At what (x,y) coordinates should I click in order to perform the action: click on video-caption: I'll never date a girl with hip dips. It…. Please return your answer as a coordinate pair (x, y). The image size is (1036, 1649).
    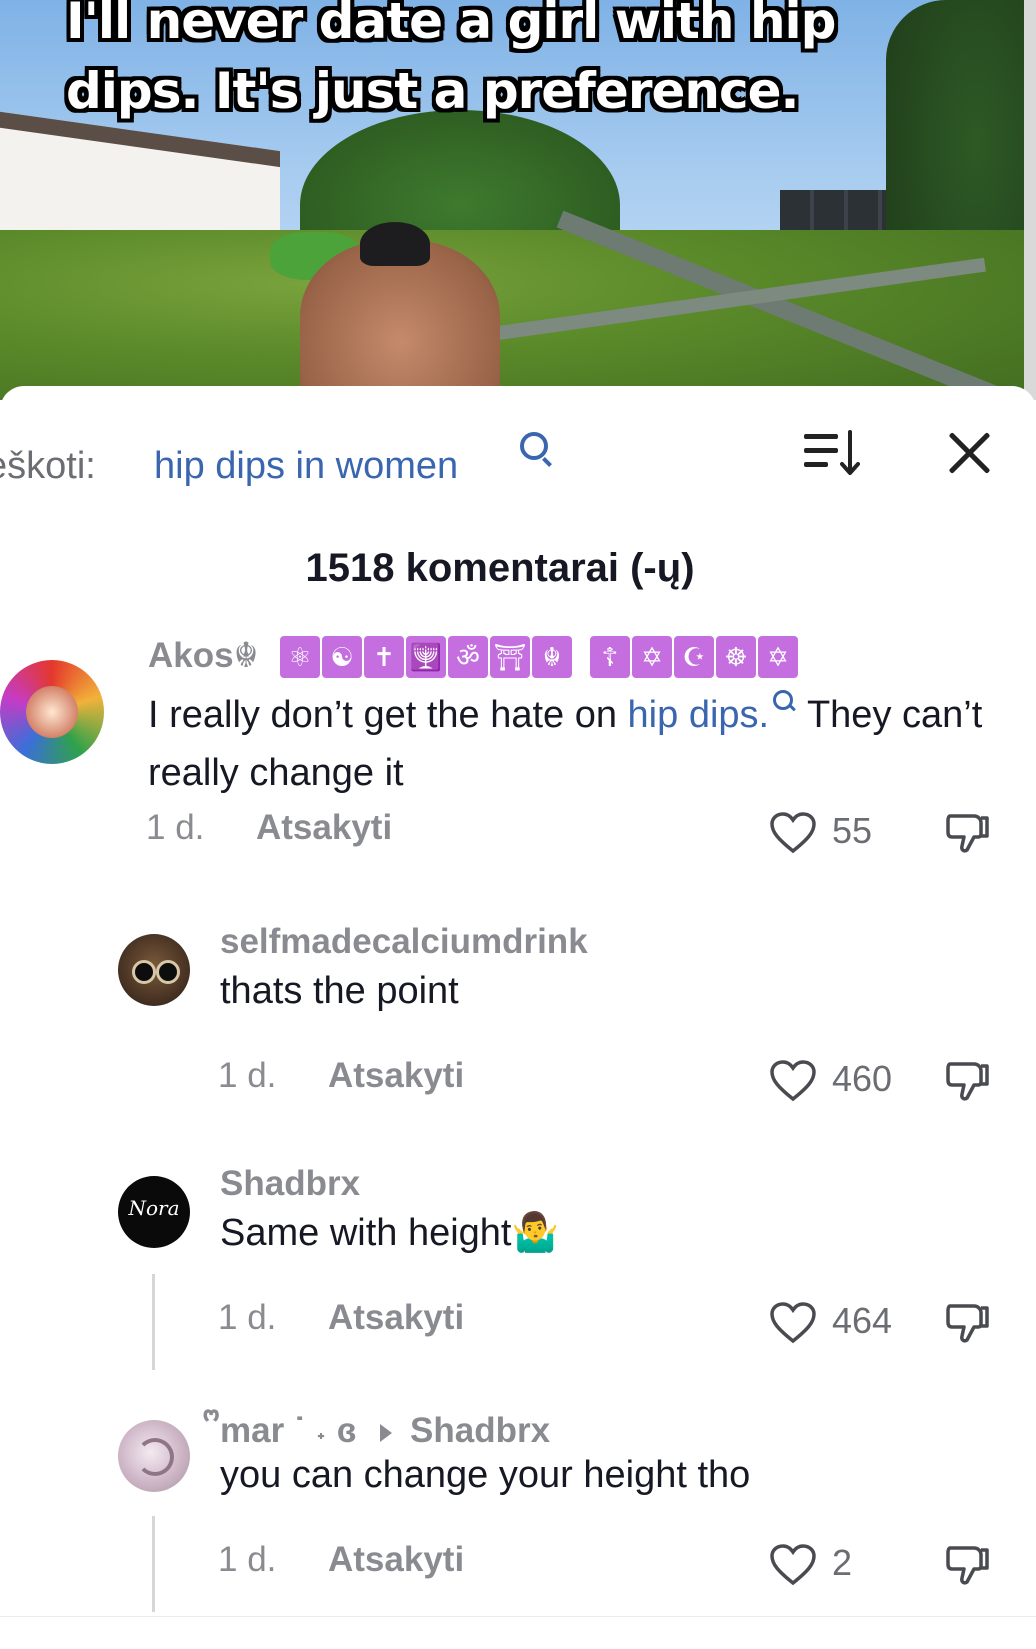
    Looking at the image, I should click on (506, 63).